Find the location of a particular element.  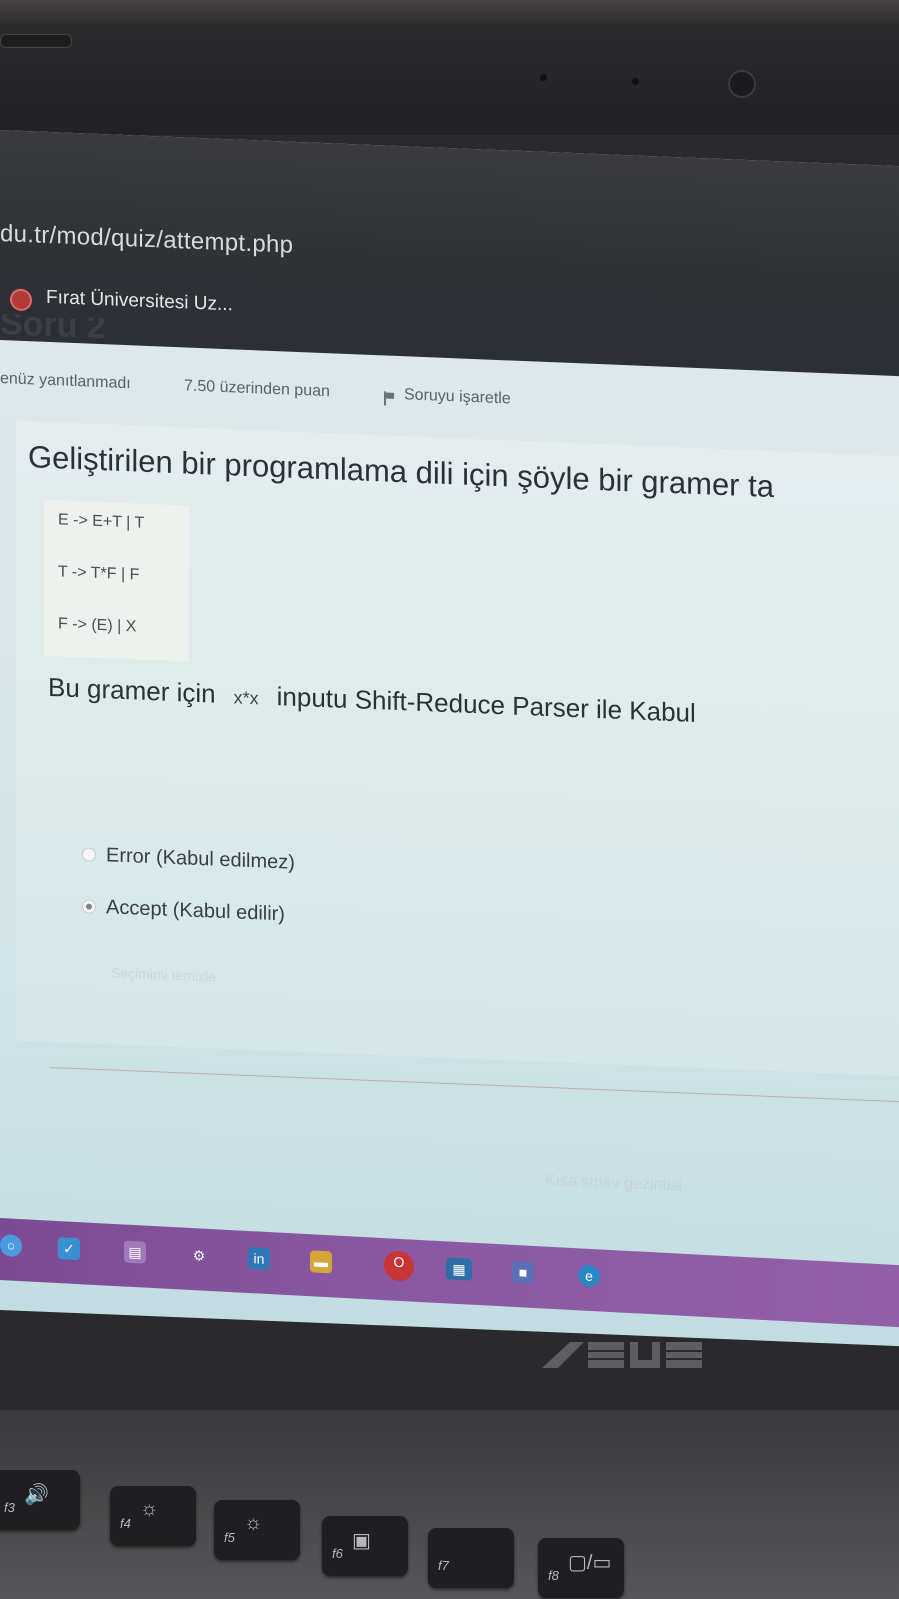

files-icon: ▤ is located at coordinates (135, 1252).